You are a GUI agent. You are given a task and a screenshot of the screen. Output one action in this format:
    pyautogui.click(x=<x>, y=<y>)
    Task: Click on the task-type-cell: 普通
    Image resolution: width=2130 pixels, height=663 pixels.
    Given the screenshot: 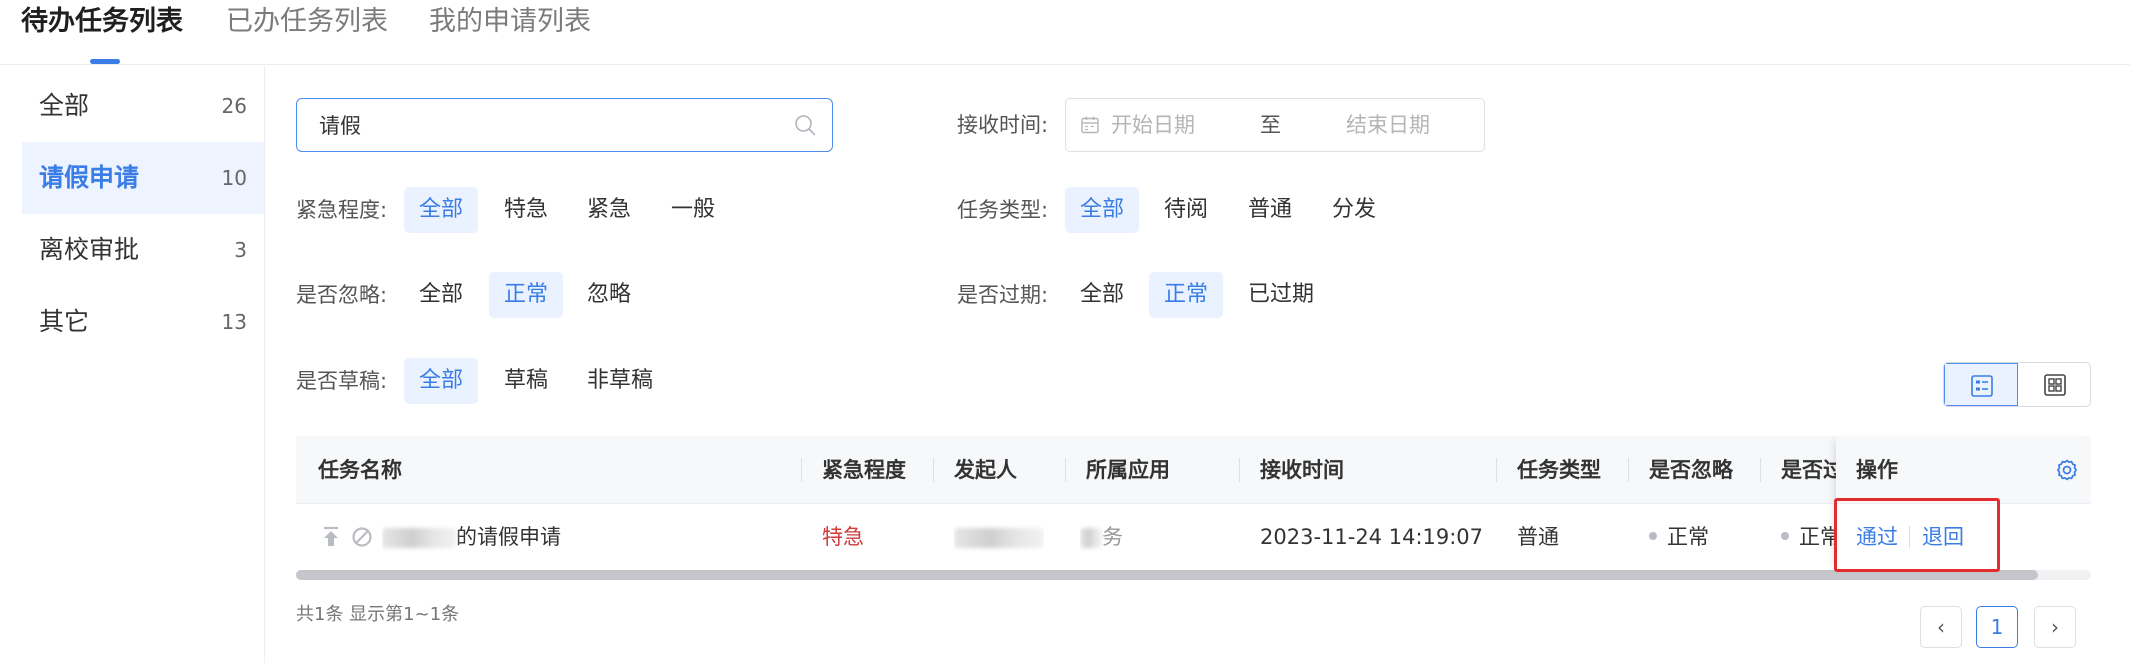 What is the action you would take?
    pyautogui.click(x=1538, y=537)
    